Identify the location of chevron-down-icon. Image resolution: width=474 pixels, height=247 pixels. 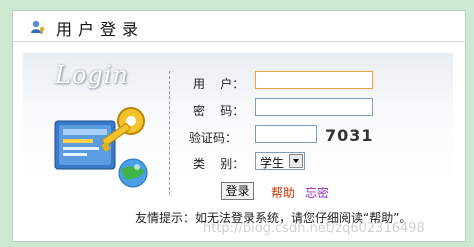
(296, 161).